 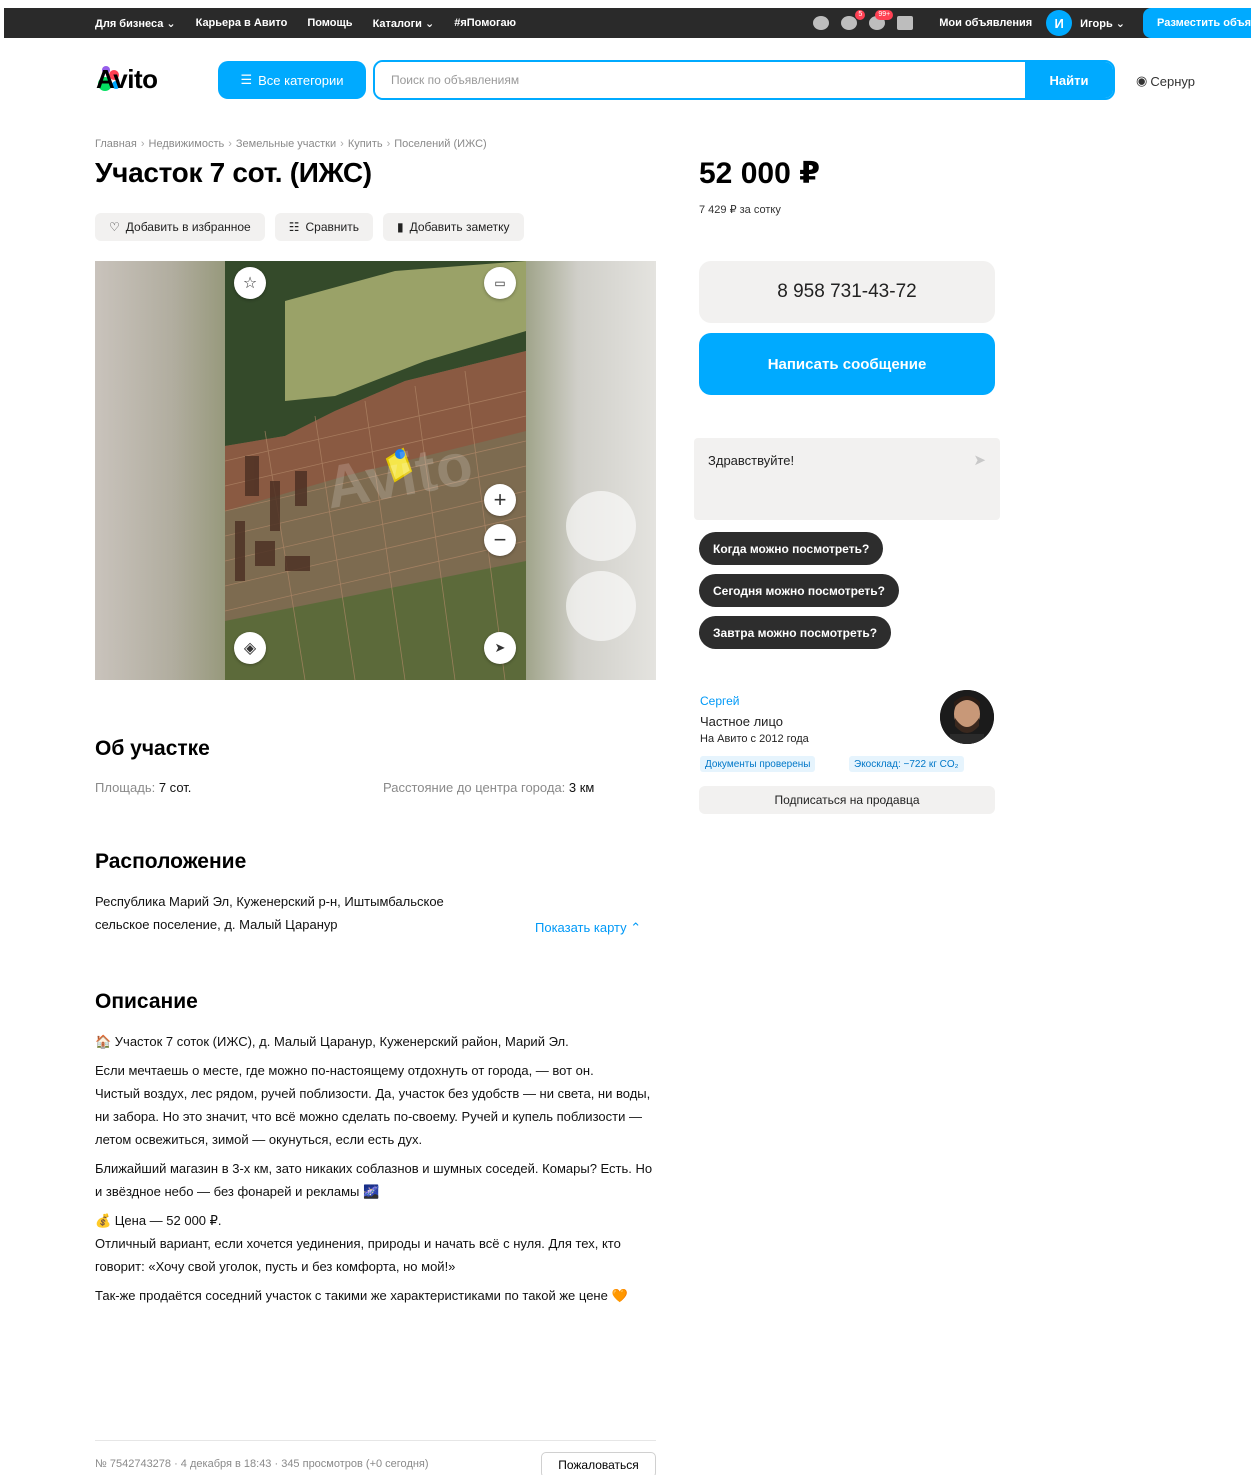 I want to click on breadcrumb-item: Недвижимость, so click(x=187, y=144).